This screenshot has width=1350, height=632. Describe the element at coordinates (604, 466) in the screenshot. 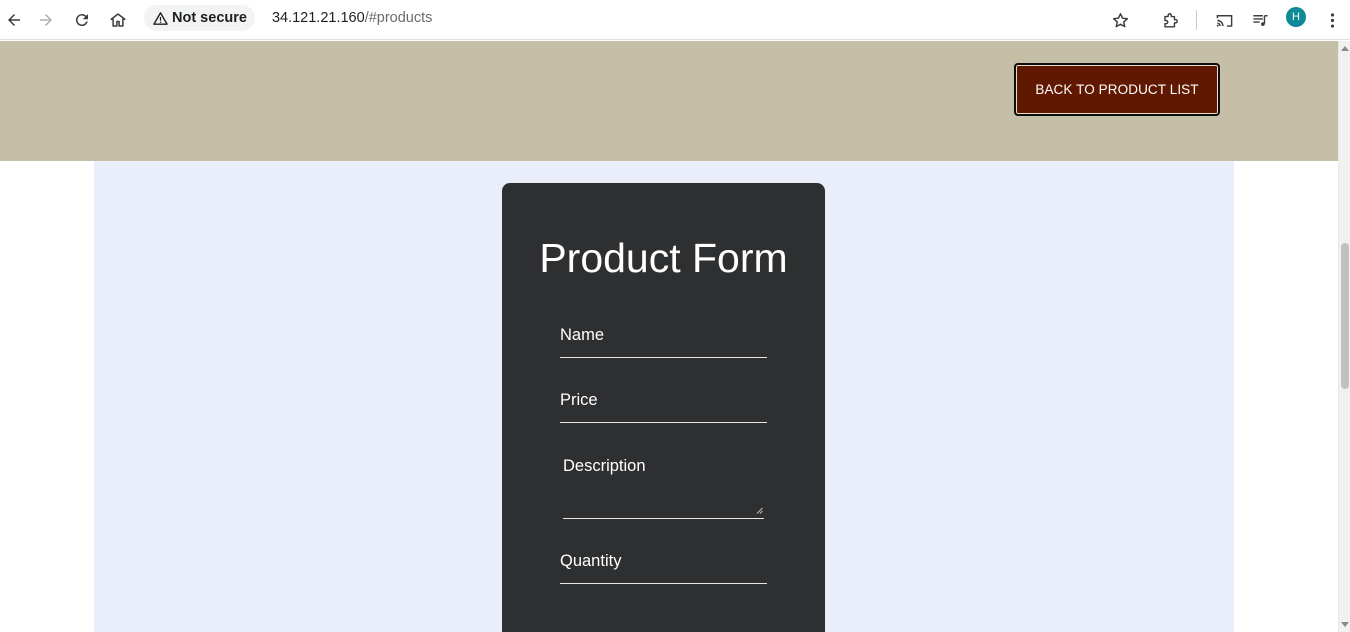

I see `description-placeholder: Description` at that location.